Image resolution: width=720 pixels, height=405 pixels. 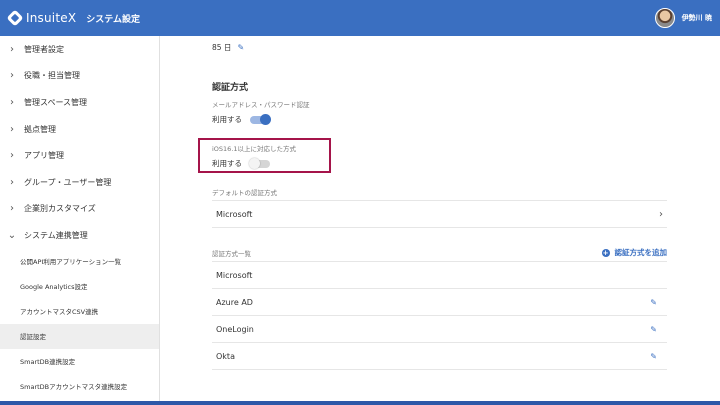 I want to click on sidebar-subitem-auth-settings: 認証設定, so click(x=79, y=336).